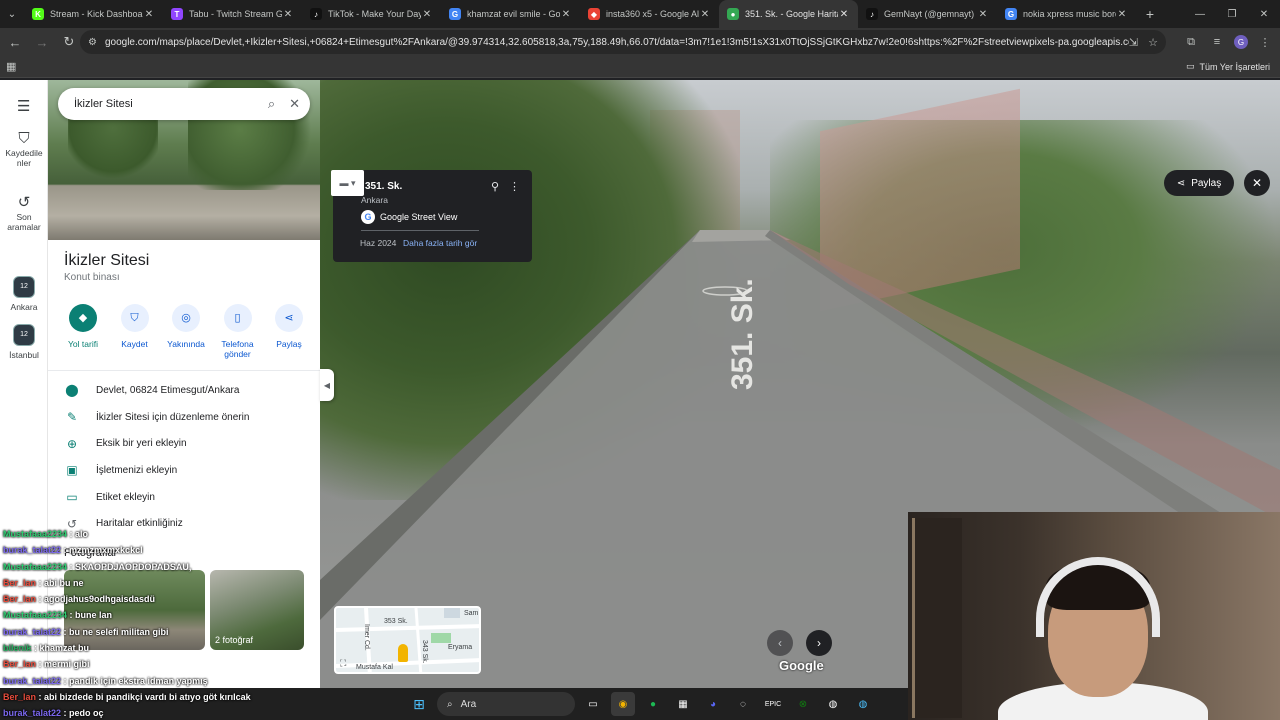 The width and height of the screenshot is (1280, 720). What do you see at coordinates (23, 106) in the screenshot?
I see `hamburger-menu-icon: ☰` at bounding box center [23, 106].